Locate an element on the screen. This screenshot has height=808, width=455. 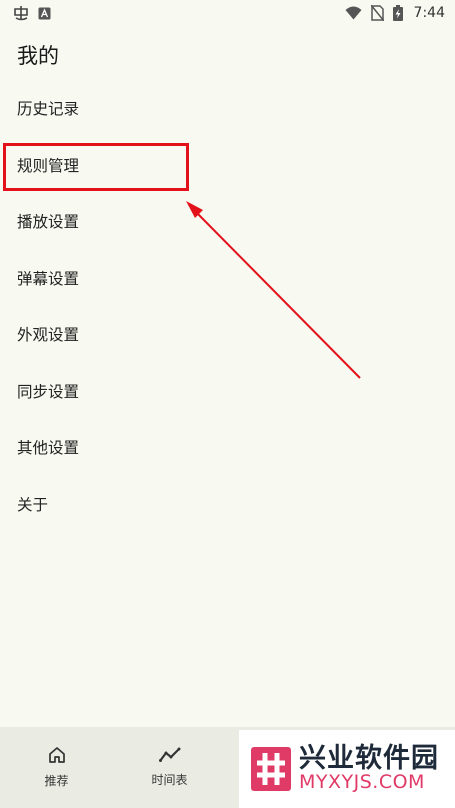
wifi-icon is located at coordinates (353, 13).